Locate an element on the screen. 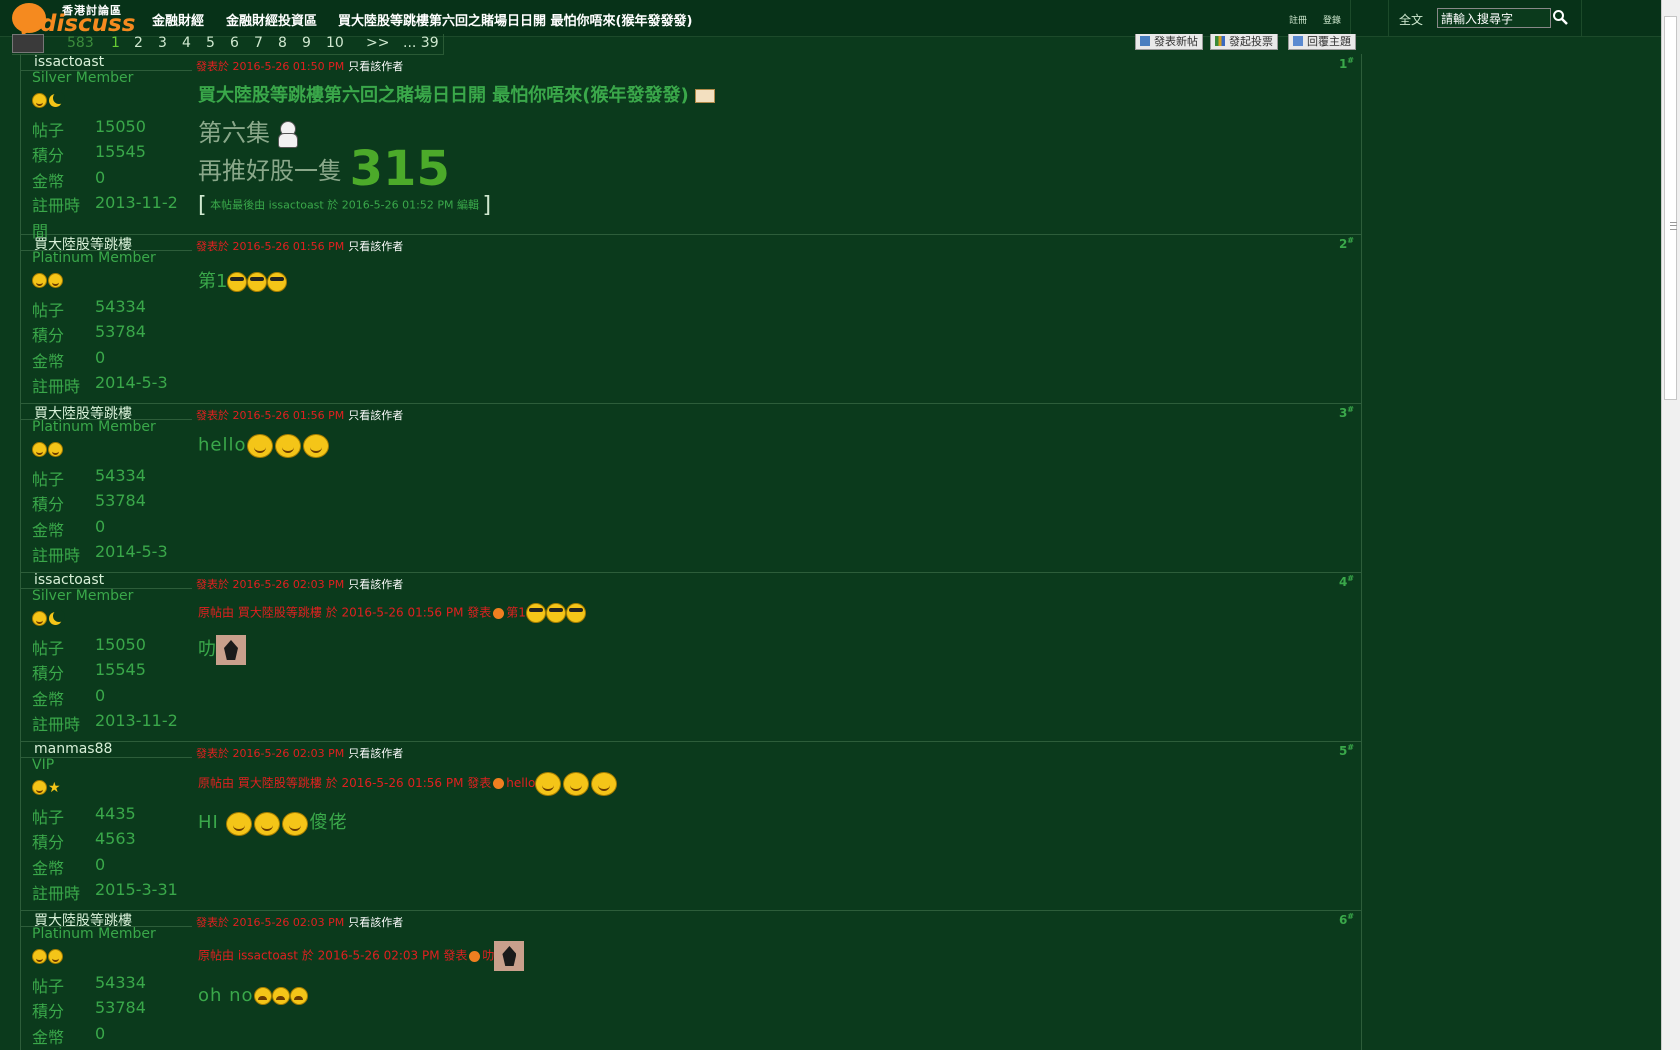  floor-number: 1# is located at coordinates (1346, 63).